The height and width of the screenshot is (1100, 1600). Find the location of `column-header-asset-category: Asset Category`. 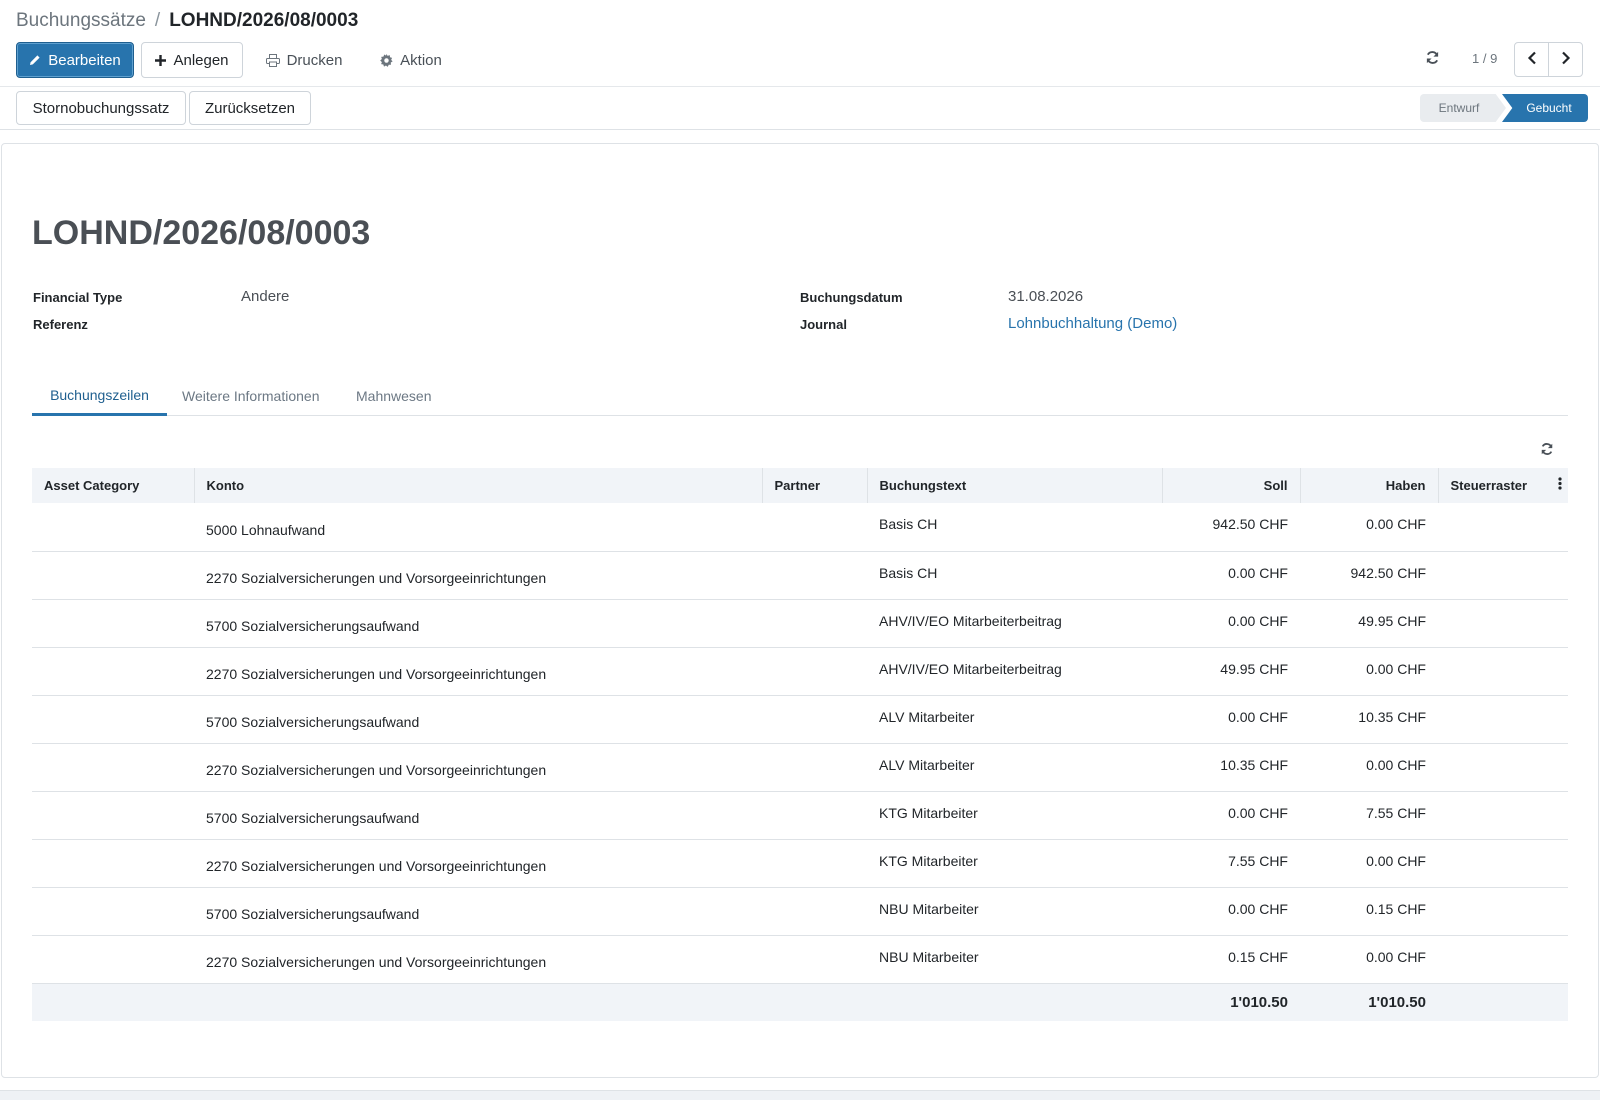

column-header-asset-category: Asset Category is located at coordinates (113, 485).